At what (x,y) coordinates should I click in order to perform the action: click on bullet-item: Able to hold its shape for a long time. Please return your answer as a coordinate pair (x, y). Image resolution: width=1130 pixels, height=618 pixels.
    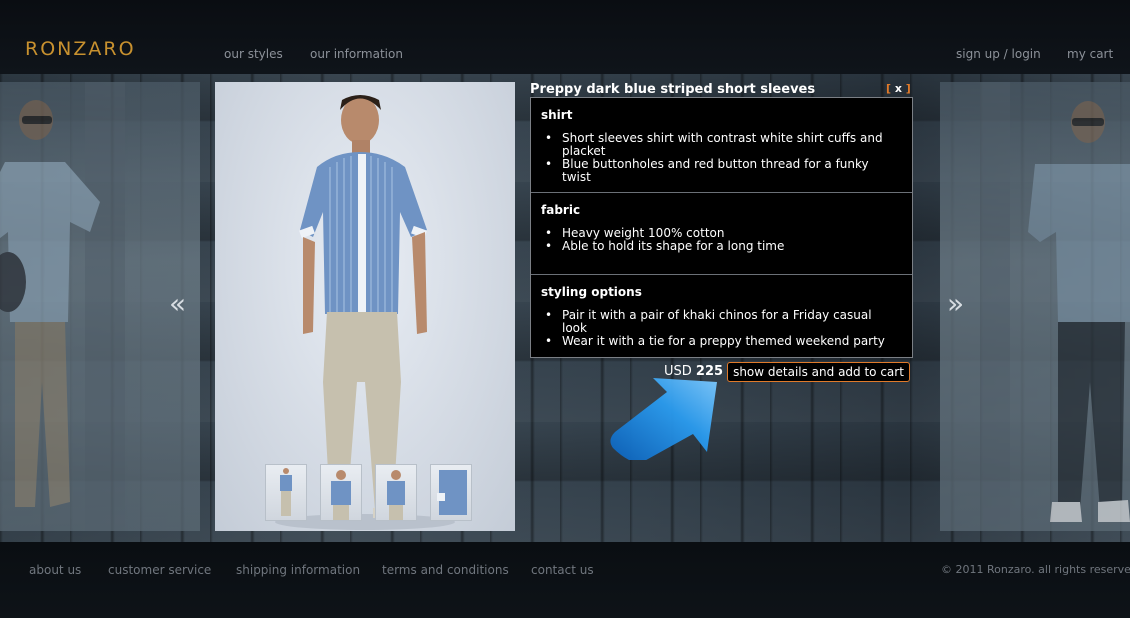
    Looking at the image, I should click on (722, 247).